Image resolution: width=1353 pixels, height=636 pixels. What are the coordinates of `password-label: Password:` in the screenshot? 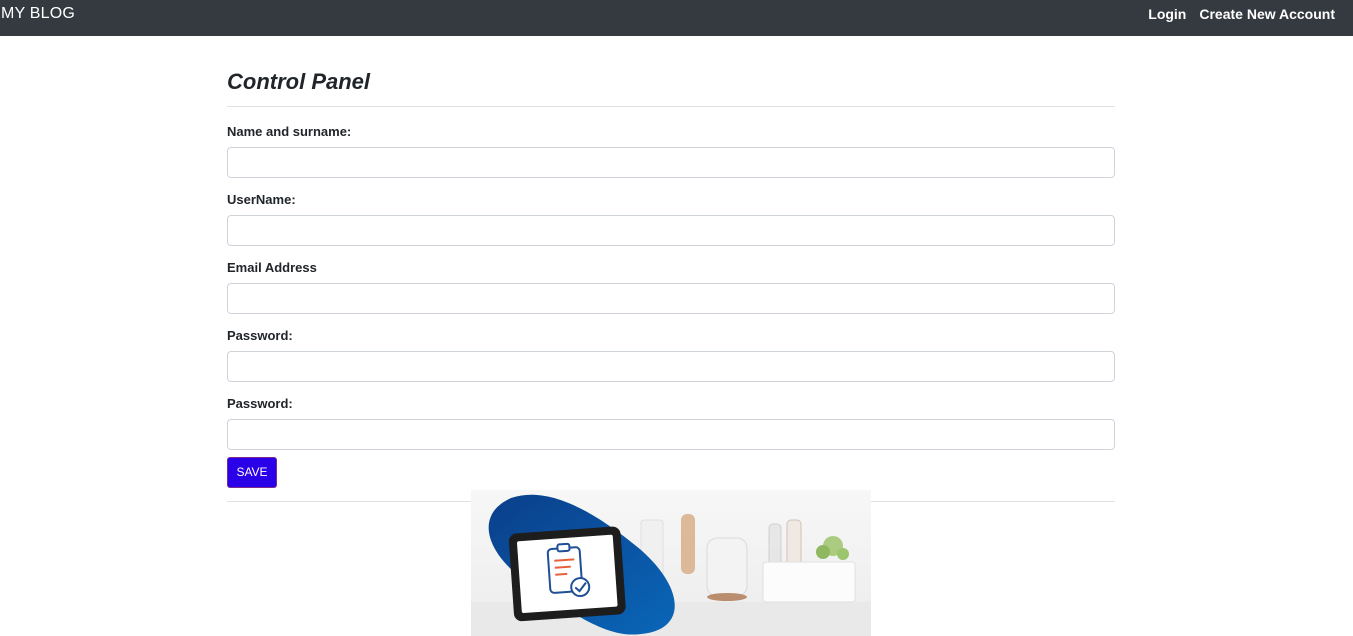 It's located at (260, 335).